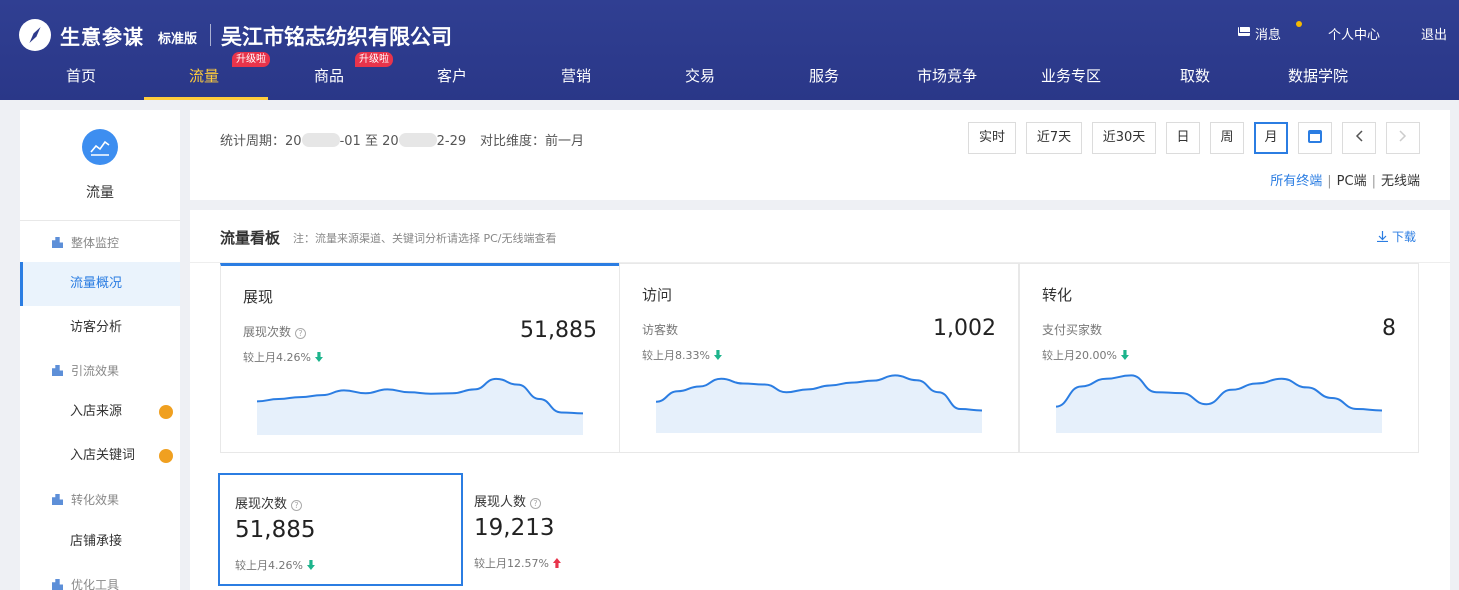  What do you see at coordinates (85, 370) in the screenshot?
I see `sidebar-group-acquisition: 引流效果` at bounding box center [85, 370].